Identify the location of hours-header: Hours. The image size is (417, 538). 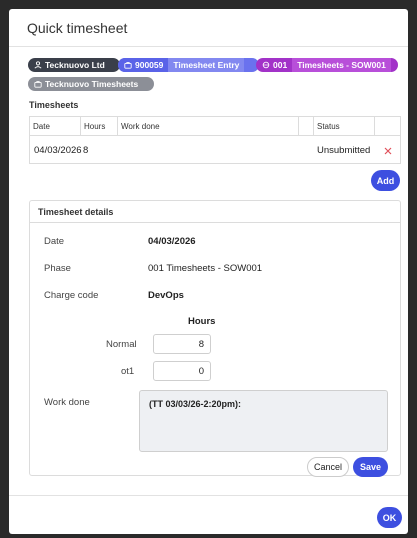
(202, 321).